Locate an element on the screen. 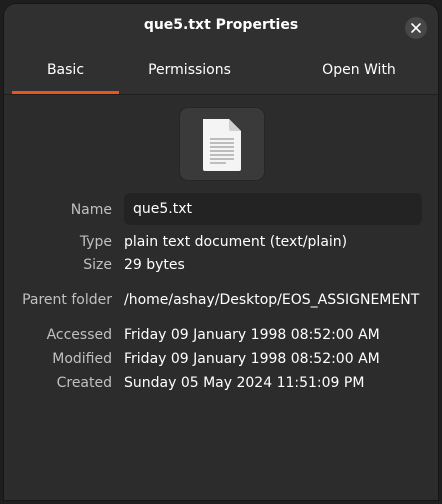 The width and height of the screenshot is (442, 504). tab-basic: Basic is located at coordinates (65, 72).